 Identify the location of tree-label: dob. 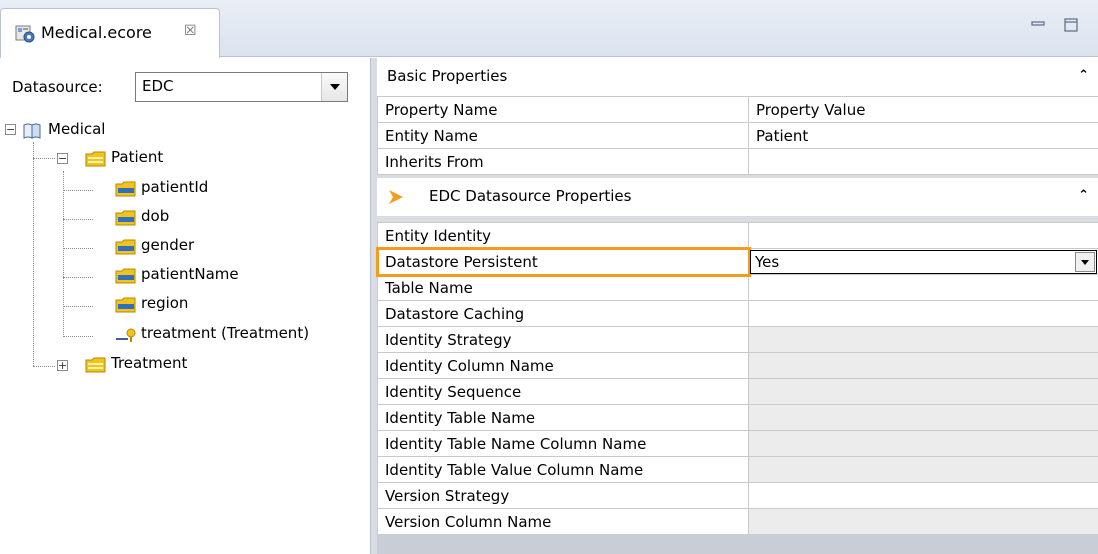
(155, 216).